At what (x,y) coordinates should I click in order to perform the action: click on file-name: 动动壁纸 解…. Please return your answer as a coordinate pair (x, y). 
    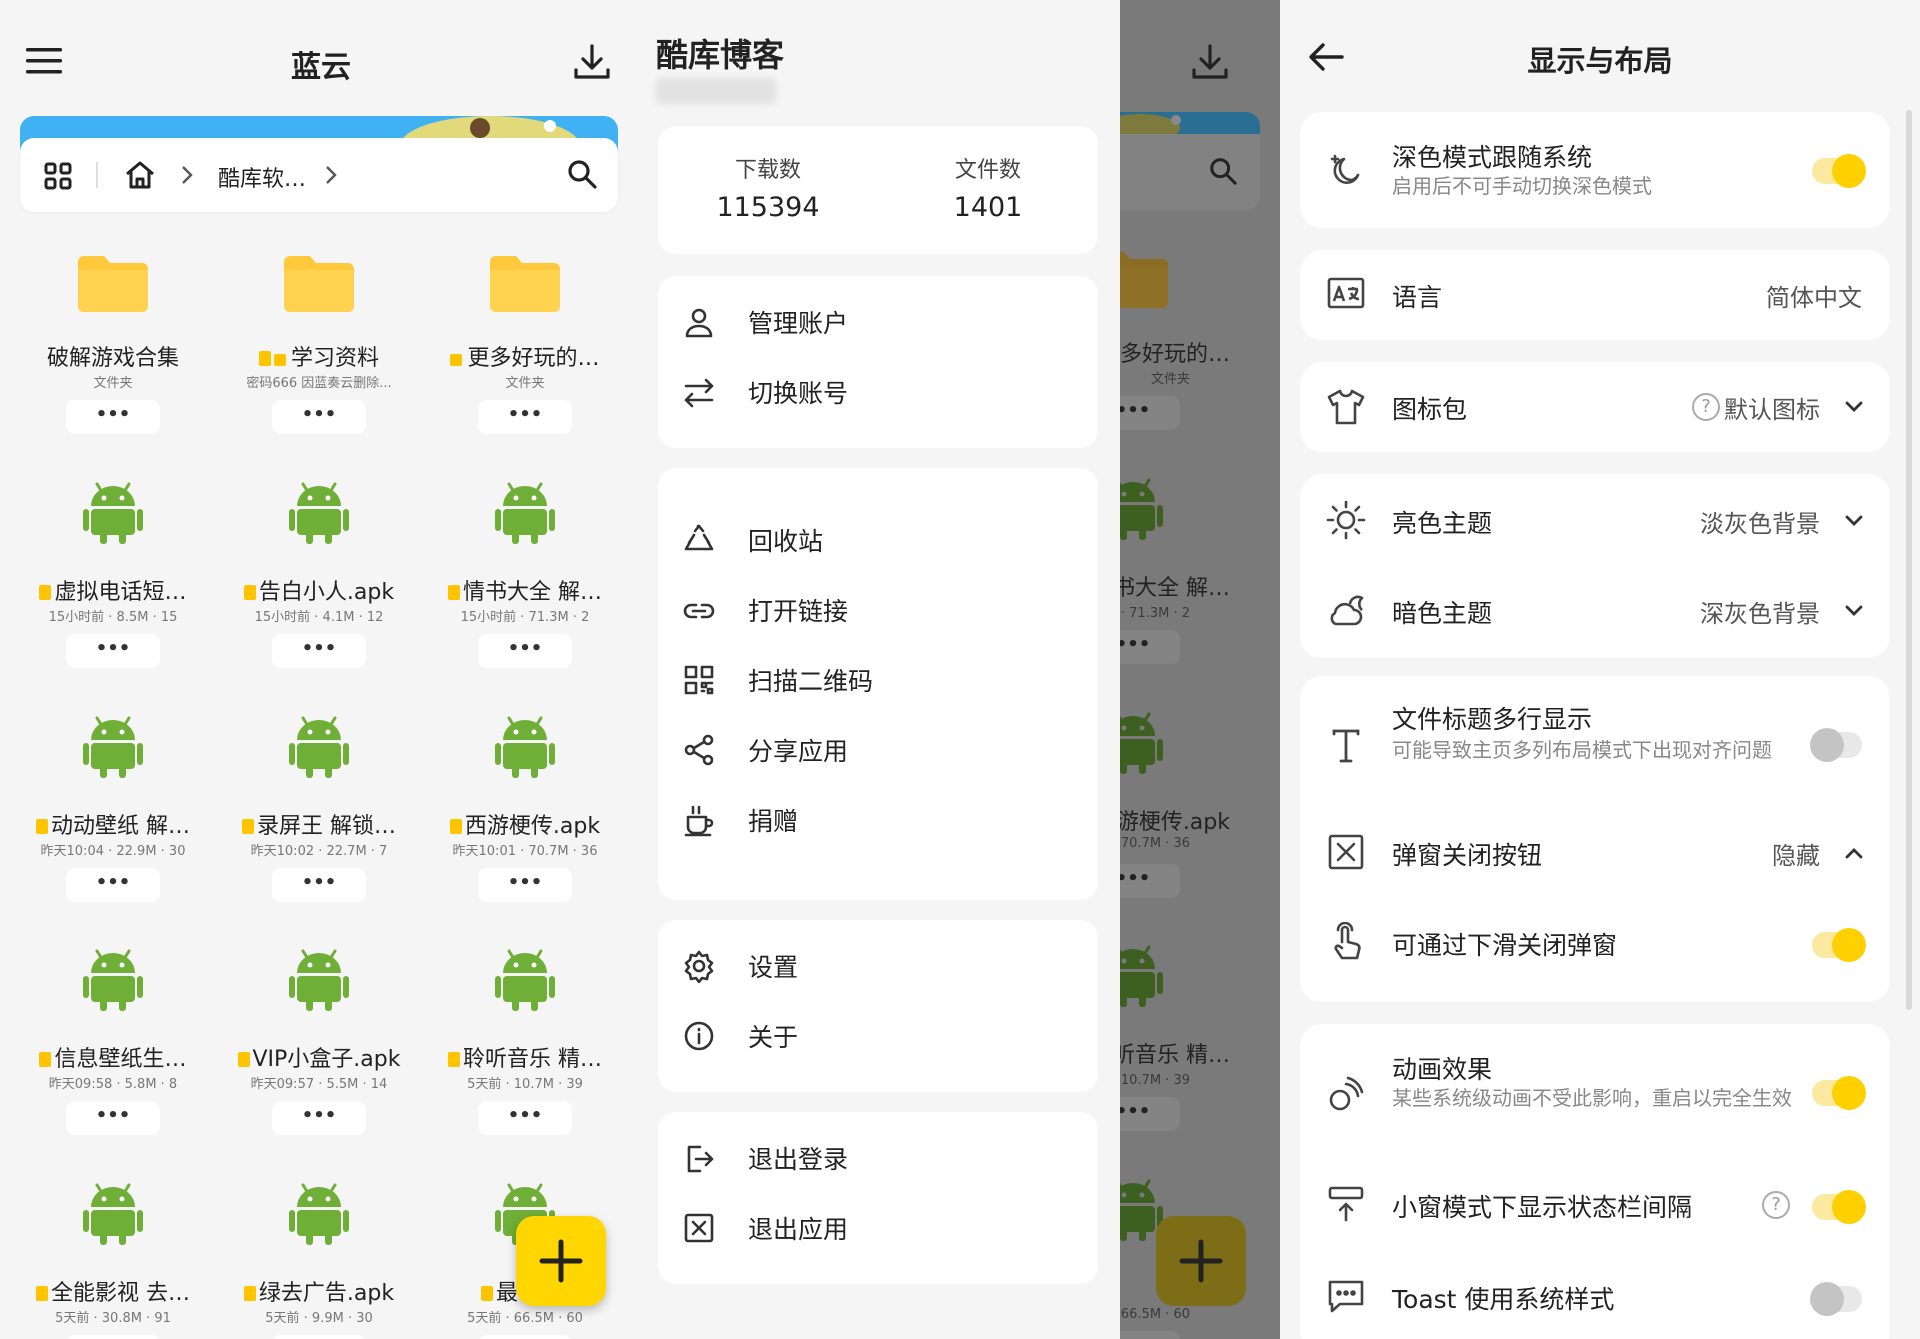
    Looking at the image, I should click on (113, 824).